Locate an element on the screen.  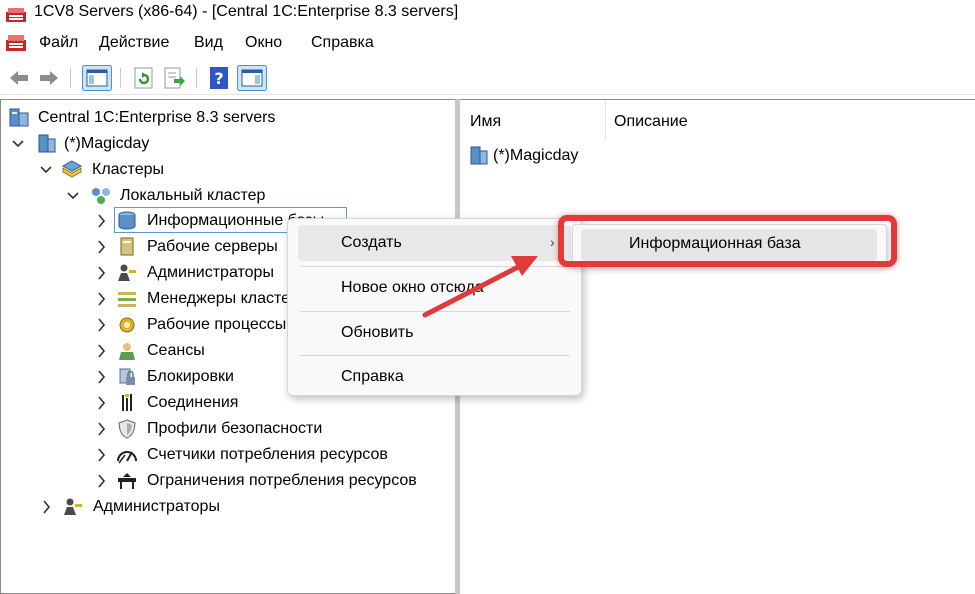
barrier-icon is located at coordinates (127, 481).